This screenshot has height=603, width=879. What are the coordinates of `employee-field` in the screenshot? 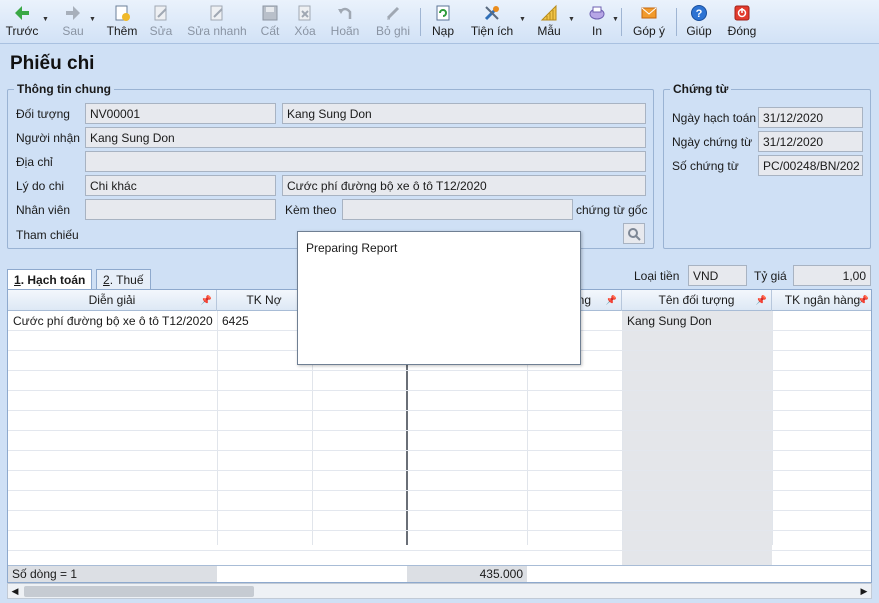 It's located at (180, 209).